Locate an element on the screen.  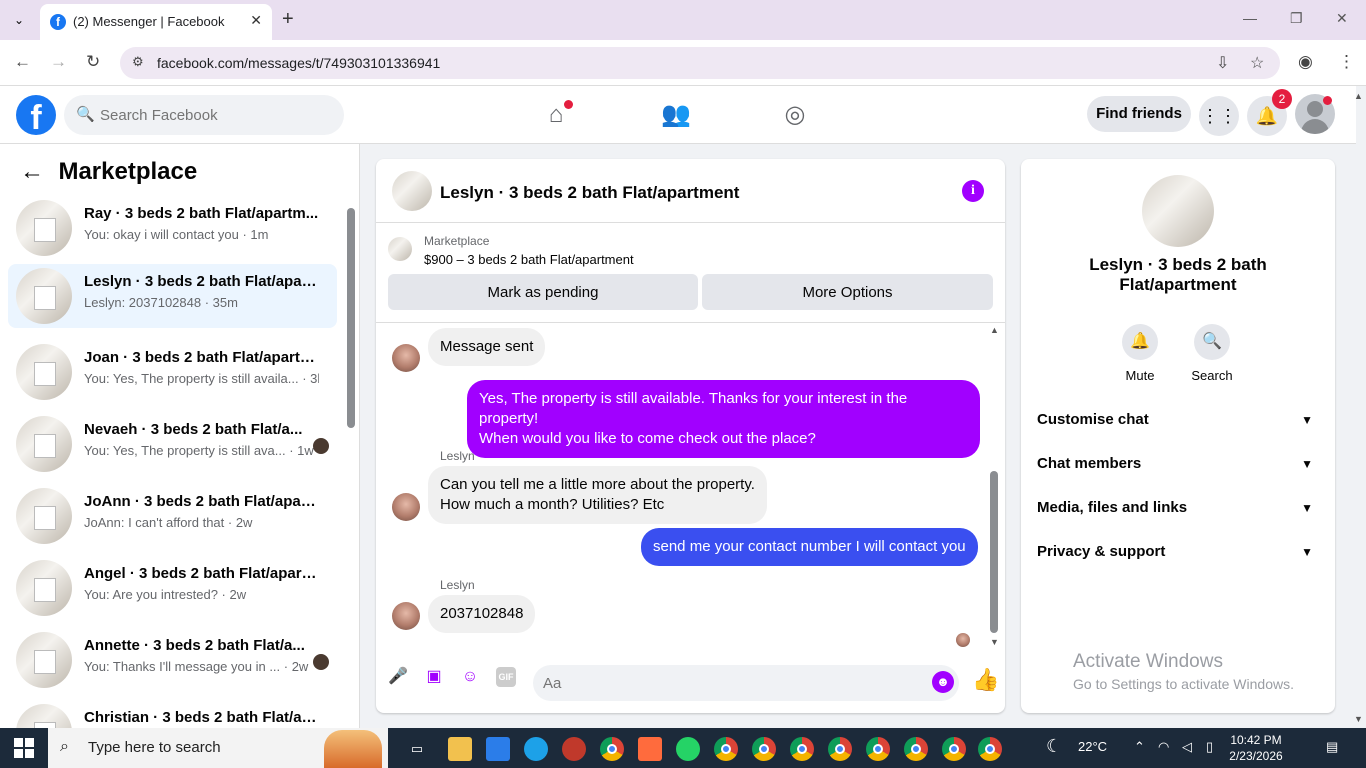
microsoft-store-icon is located at coordinates (498, 749).